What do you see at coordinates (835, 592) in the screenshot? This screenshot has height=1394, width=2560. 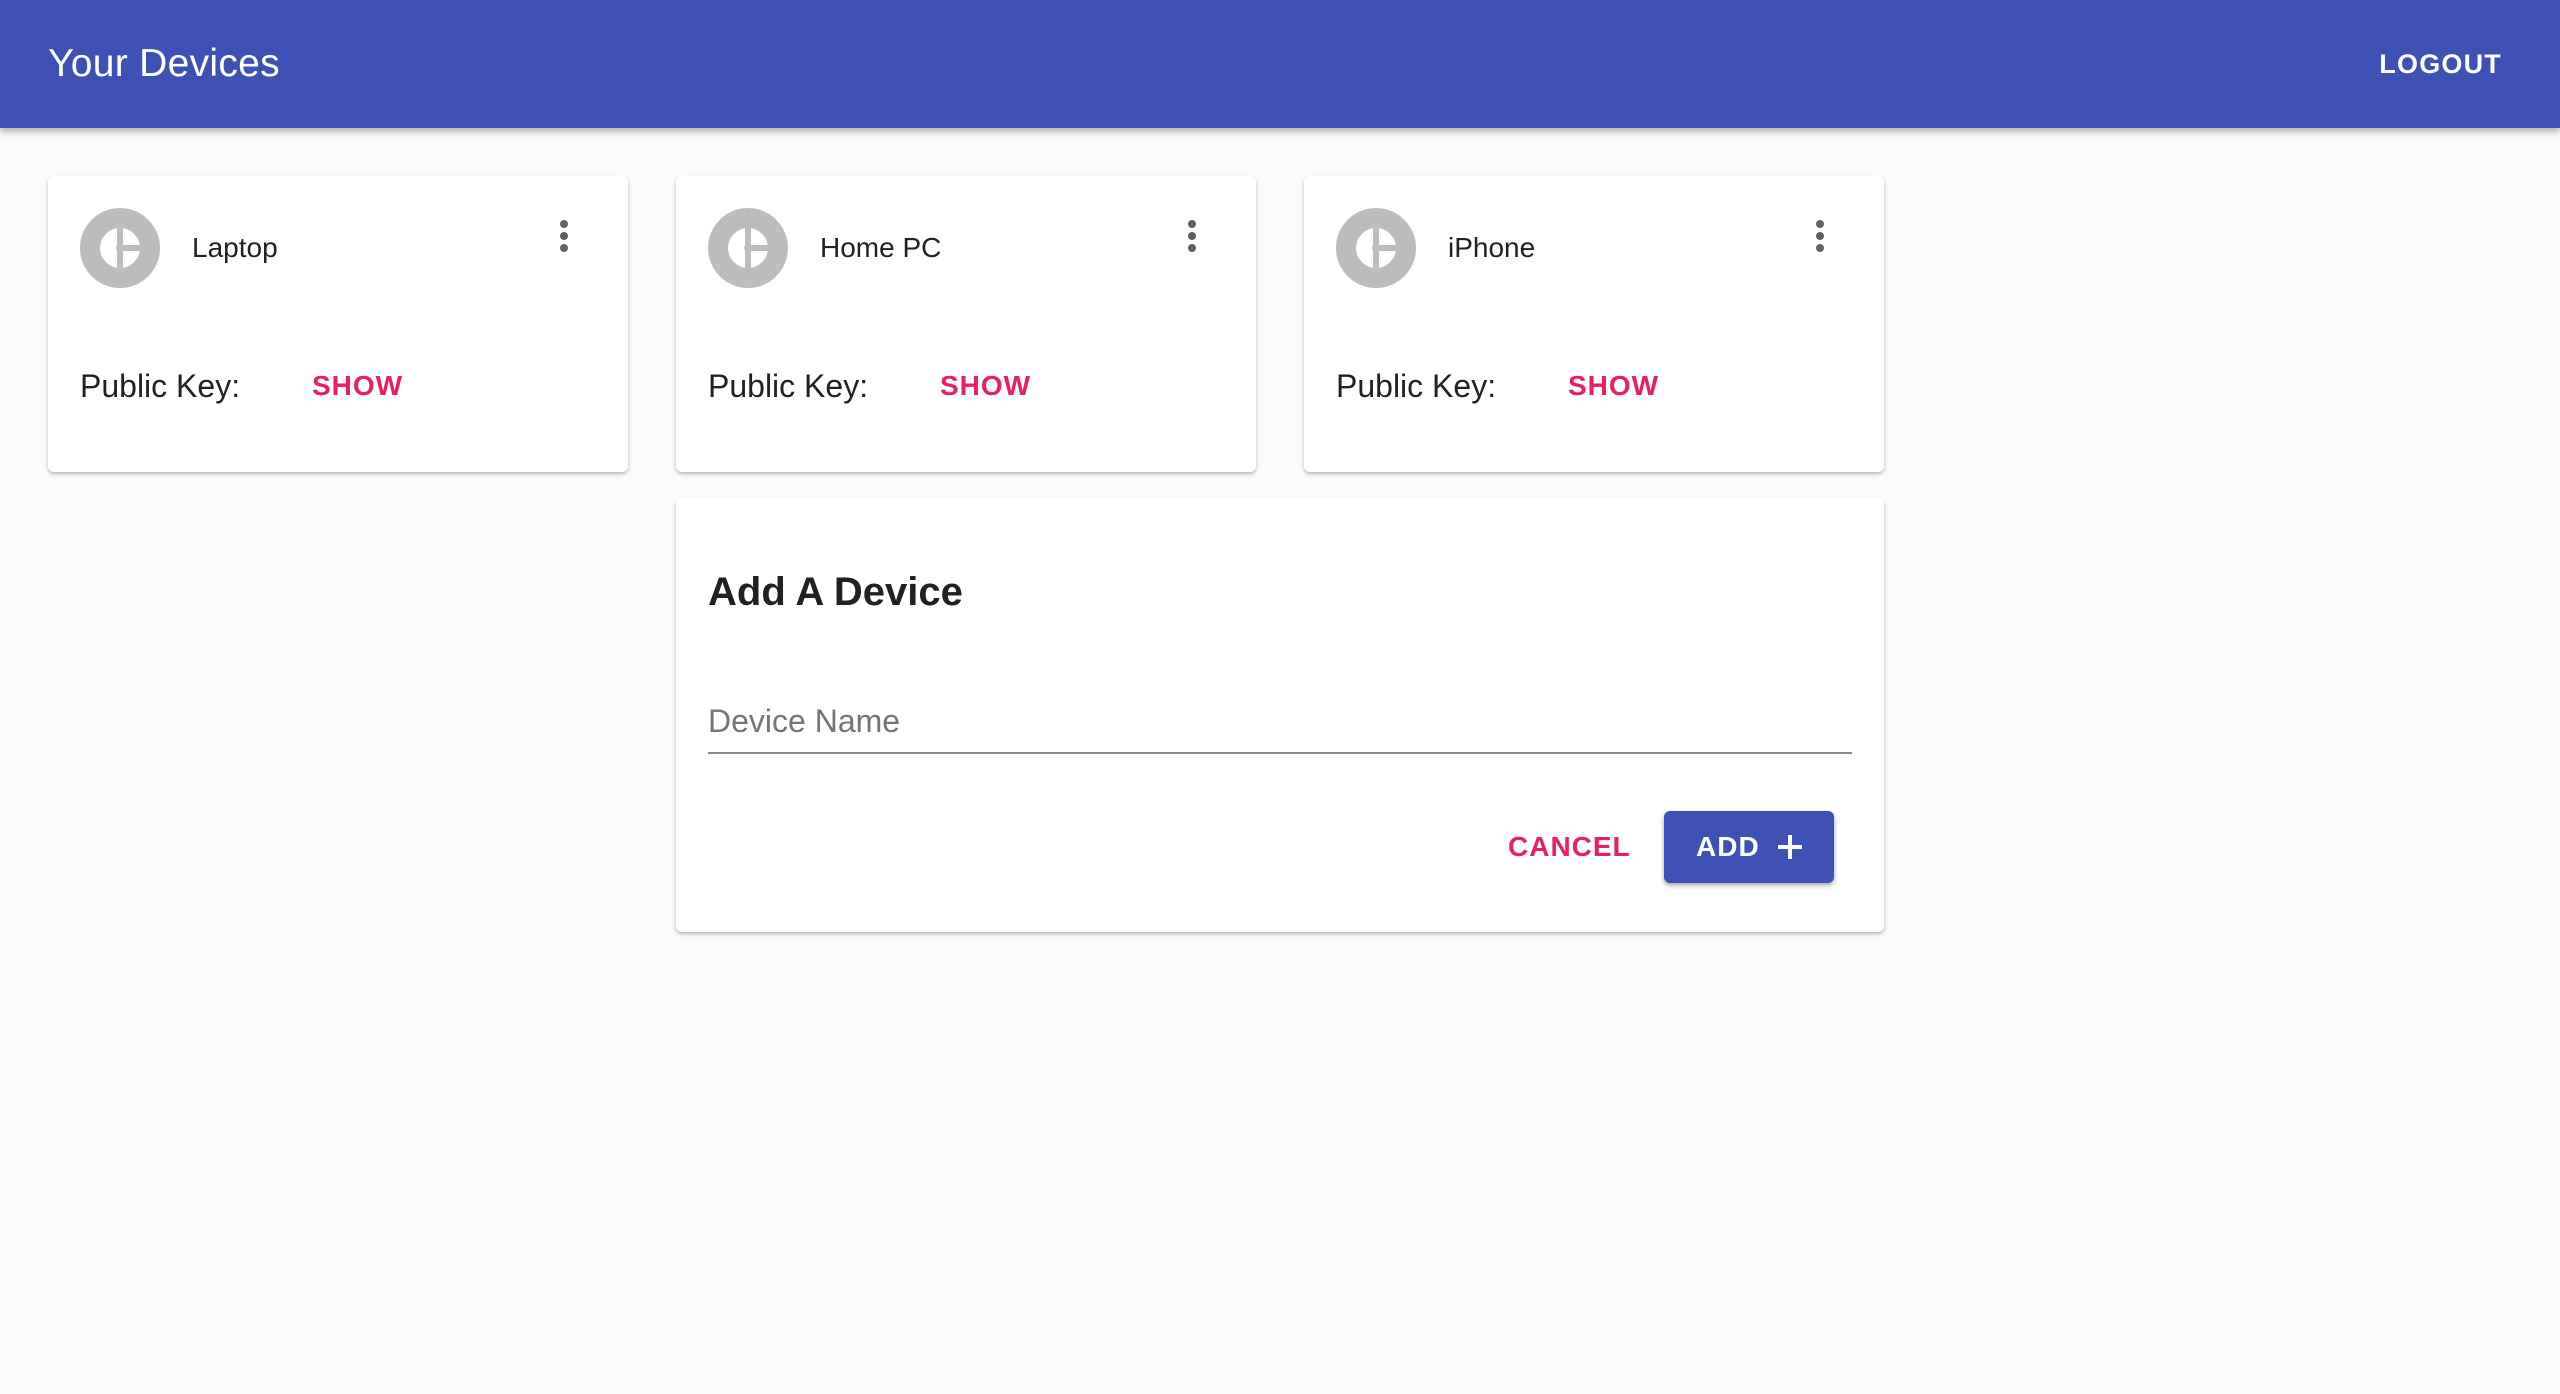 I see `add-device-title: Add A Device` at bounding box center [835, 592].